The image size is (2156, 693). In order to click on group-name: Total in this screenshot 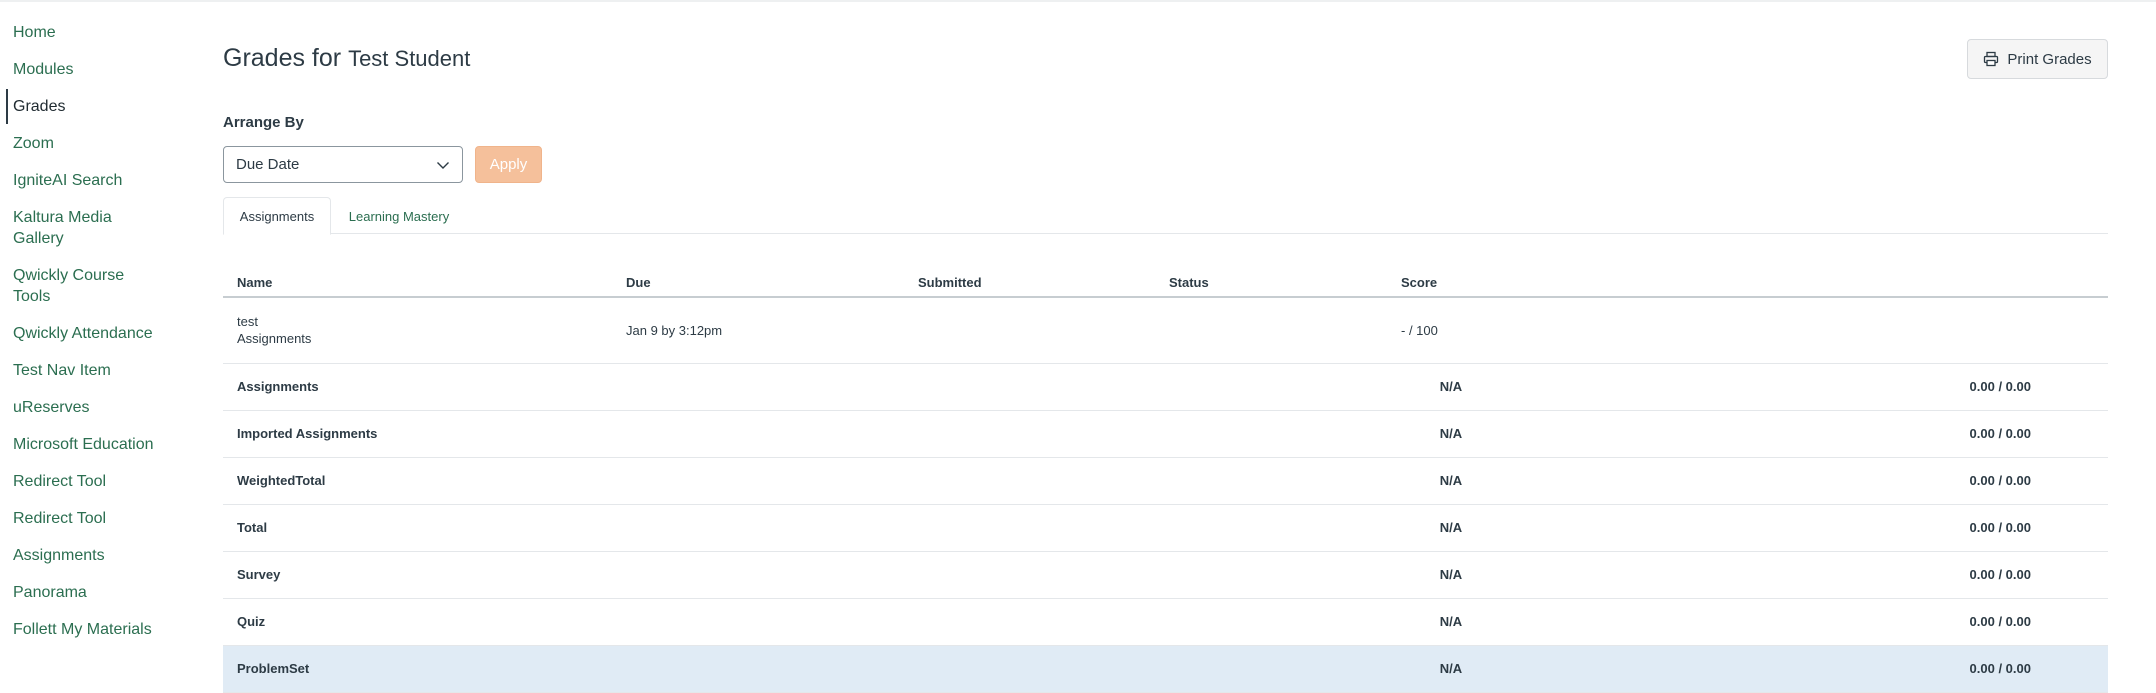, I will do `click(424, 528)`.